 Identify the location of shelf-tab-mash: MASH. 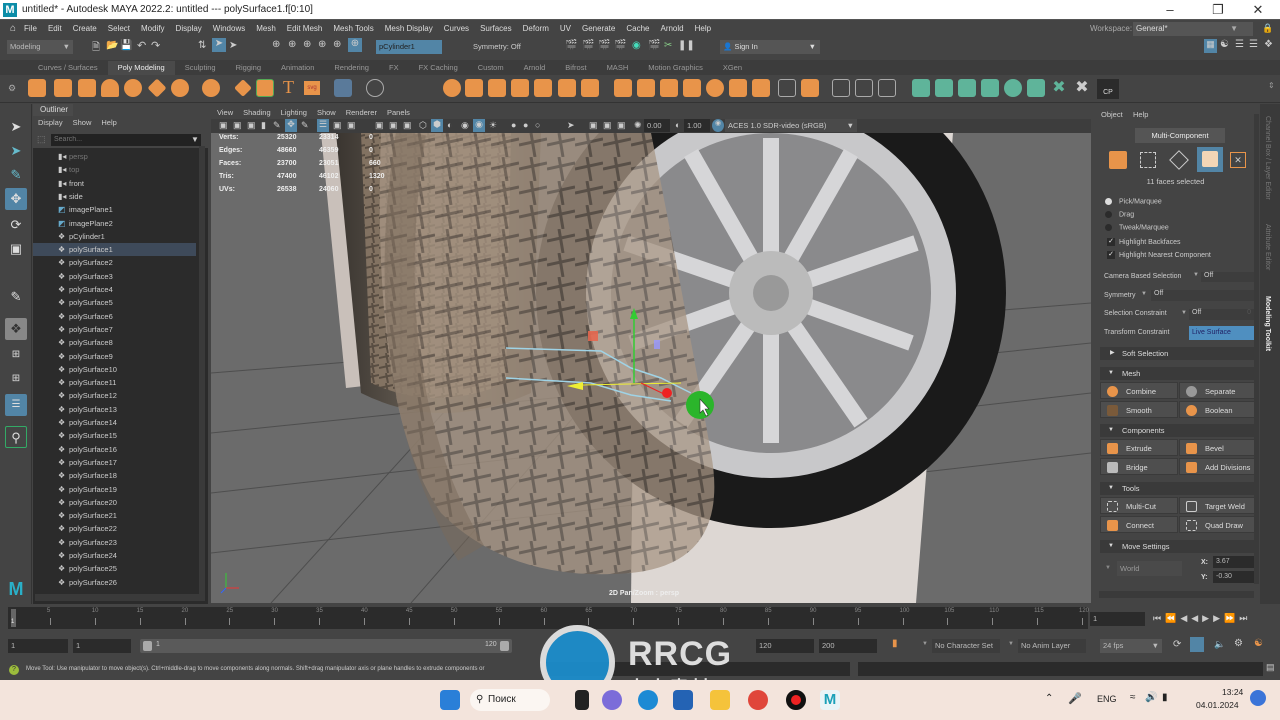
(618, 68).